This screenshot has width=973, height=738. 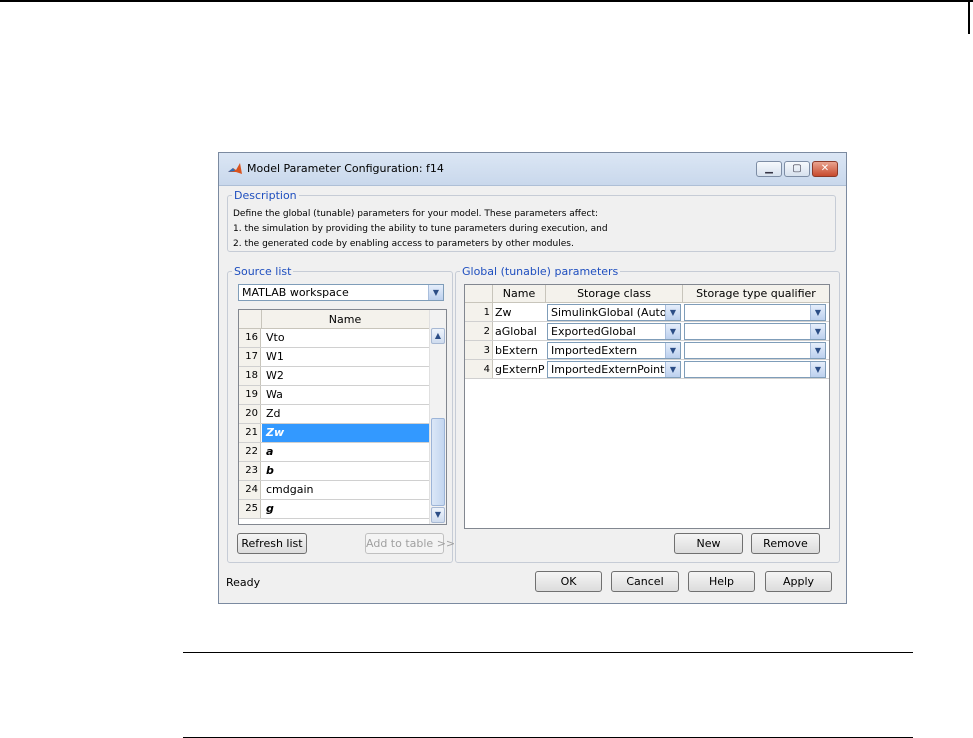 I want to click on row-number: 16, so click(x=250, y=338).